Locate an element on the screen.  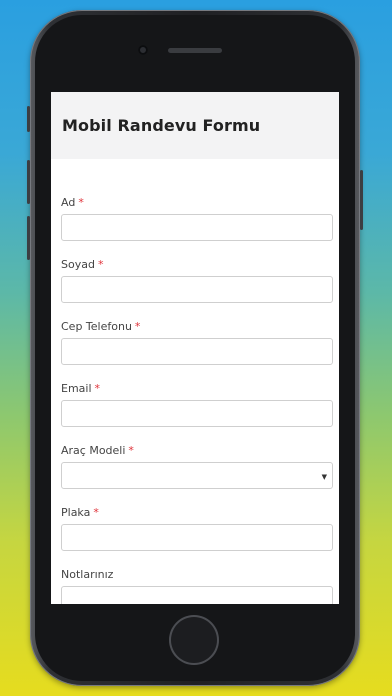
notes-textarea is located at coordinates (197, 595).